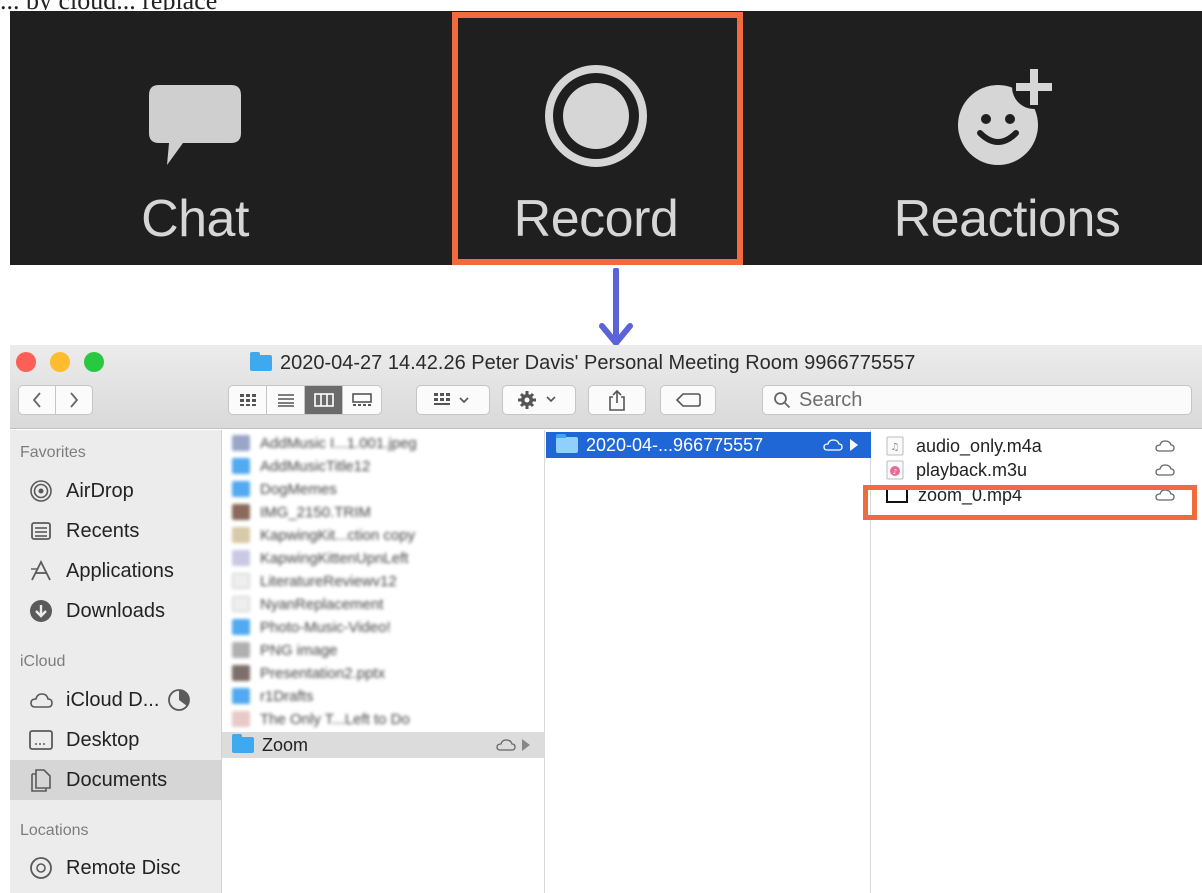  What do you see at coordinates (94, 362) in the screenshot?
I see `zoom-window-button` at bounding box center [94, 362].